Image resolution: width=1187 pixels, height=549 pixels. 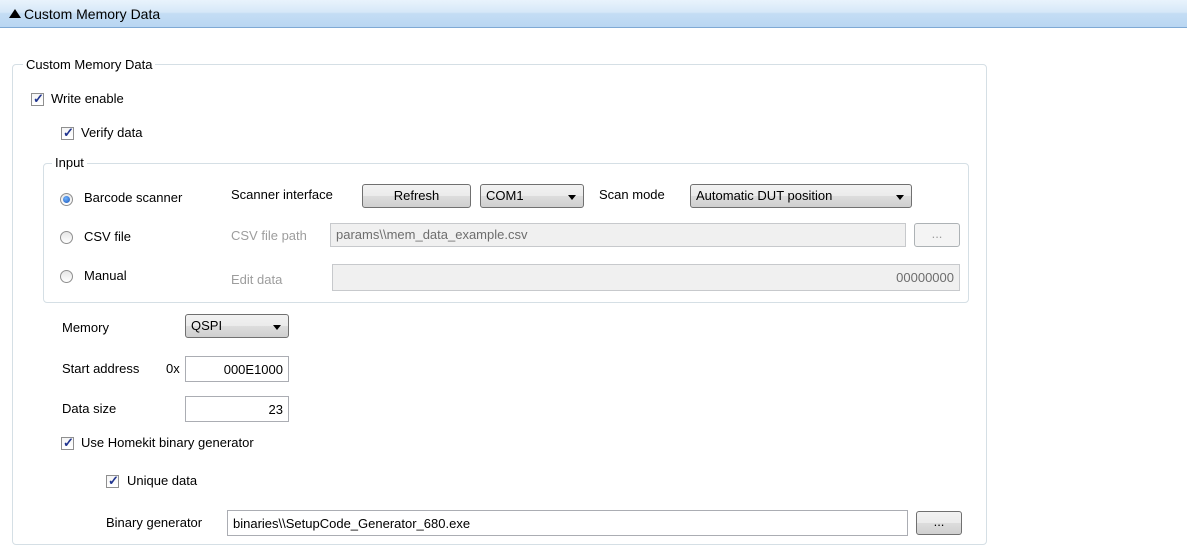 I want to click on manual-label: Manual, so click(x=105, y=275).